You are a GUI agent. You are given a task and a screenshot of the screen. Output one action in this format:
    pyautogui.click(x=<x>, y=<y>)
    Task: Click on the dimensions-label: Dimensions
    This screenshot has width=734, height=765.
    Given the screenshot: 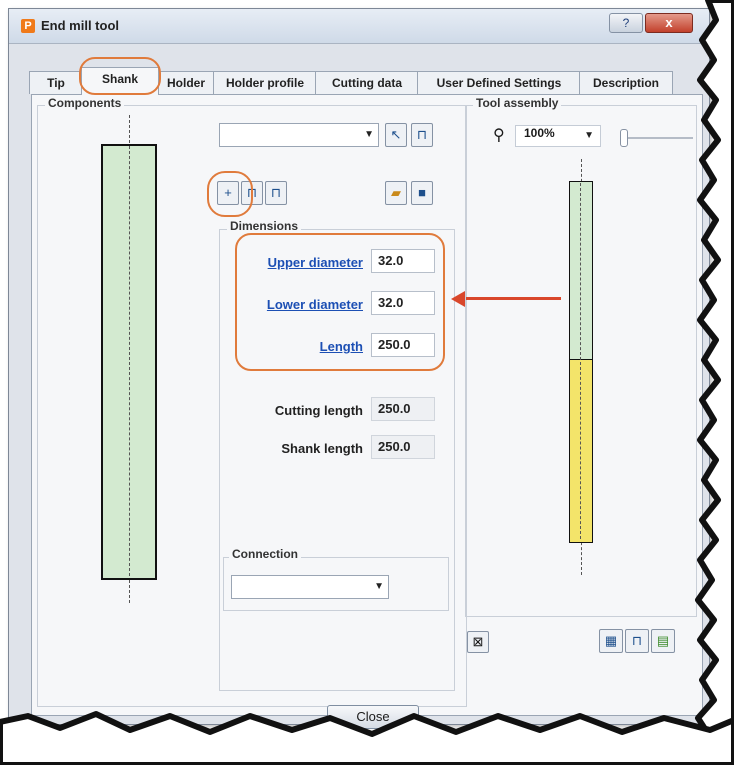 What is the action you would take?
    pyautogui.click(x=264, y=226)
    